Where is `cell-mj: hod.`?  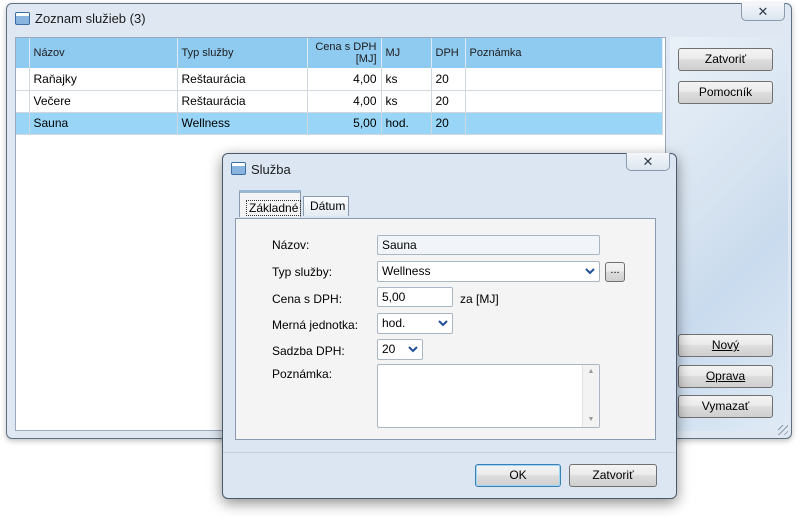
cell-mj: hod. is located at coordinates (406, 123).